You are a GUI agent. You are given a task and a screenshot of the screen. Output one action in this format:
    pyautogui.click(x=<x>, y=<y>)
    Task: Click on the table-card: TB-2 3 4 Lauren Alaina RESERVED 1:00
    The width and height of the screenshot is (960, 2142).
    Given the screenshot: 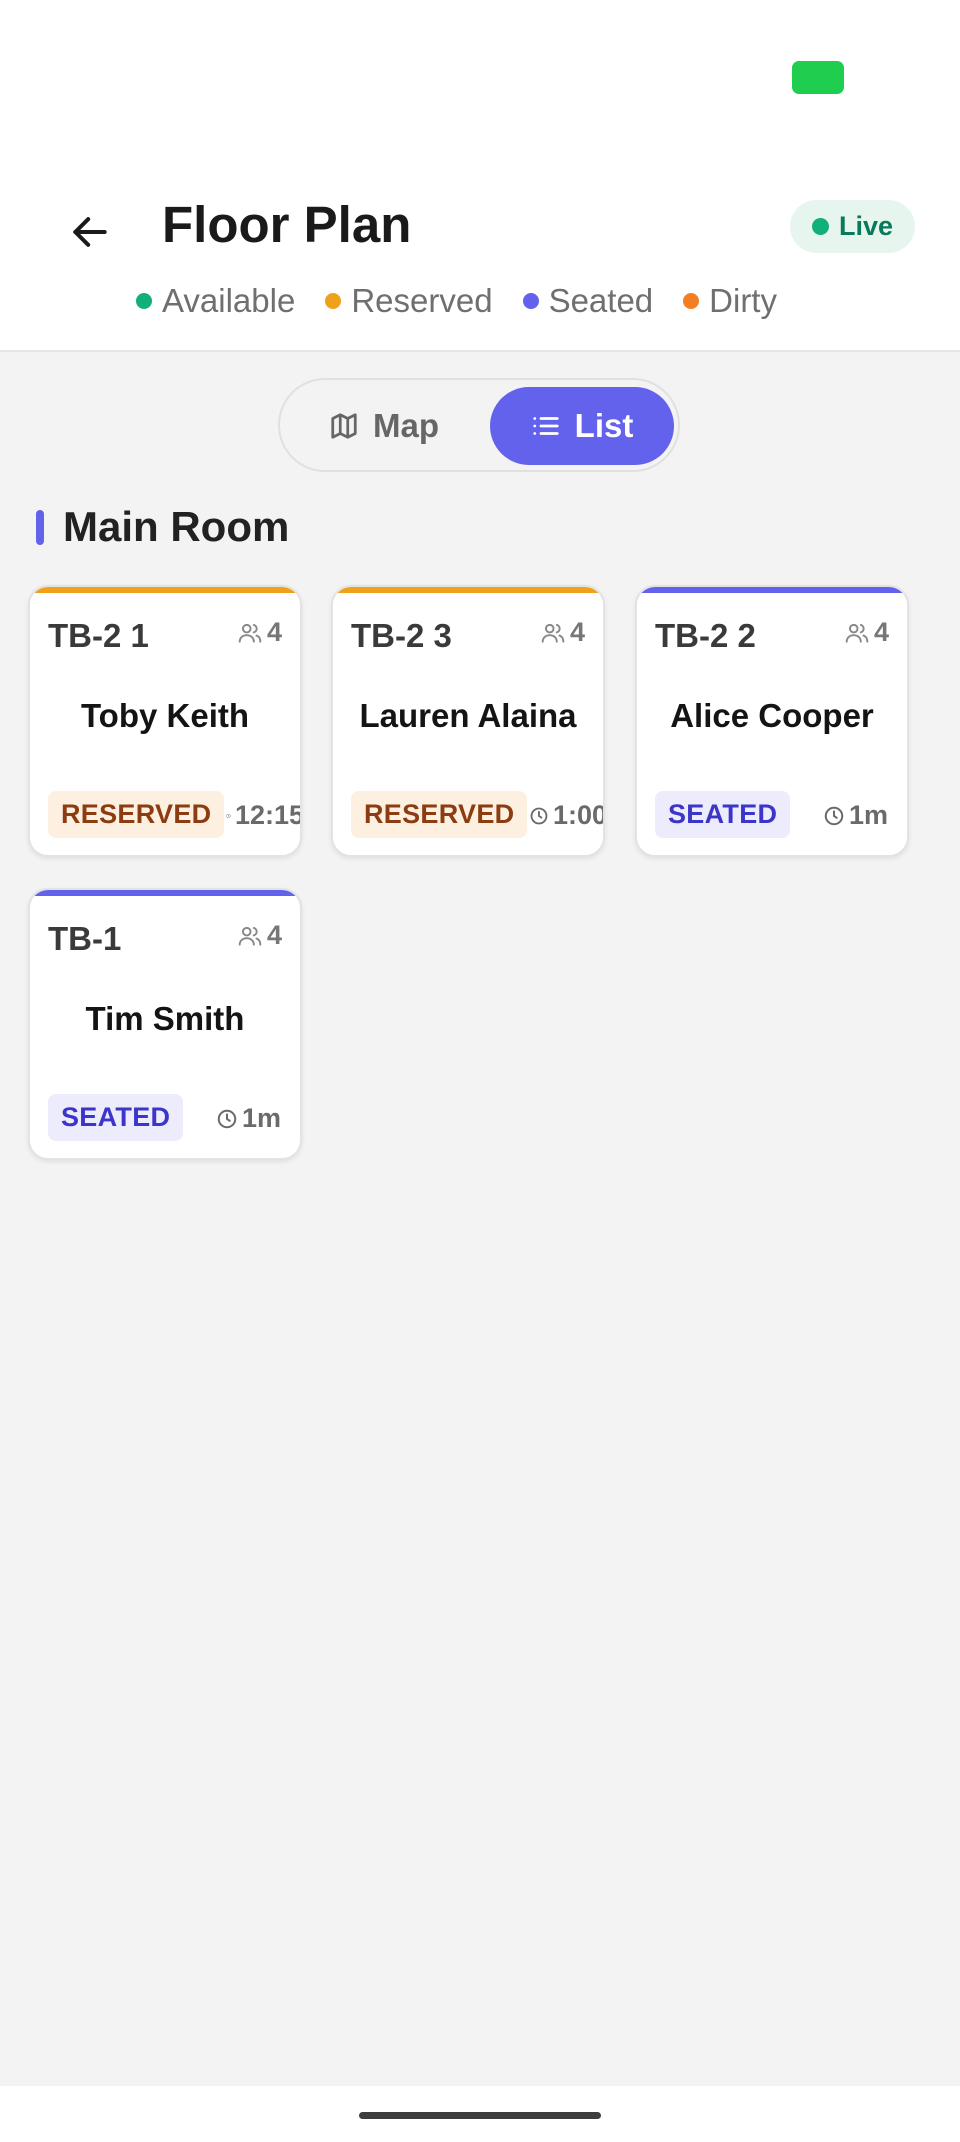 What is the action you would take?
    pyautogui.click(x=468, y=721)
    